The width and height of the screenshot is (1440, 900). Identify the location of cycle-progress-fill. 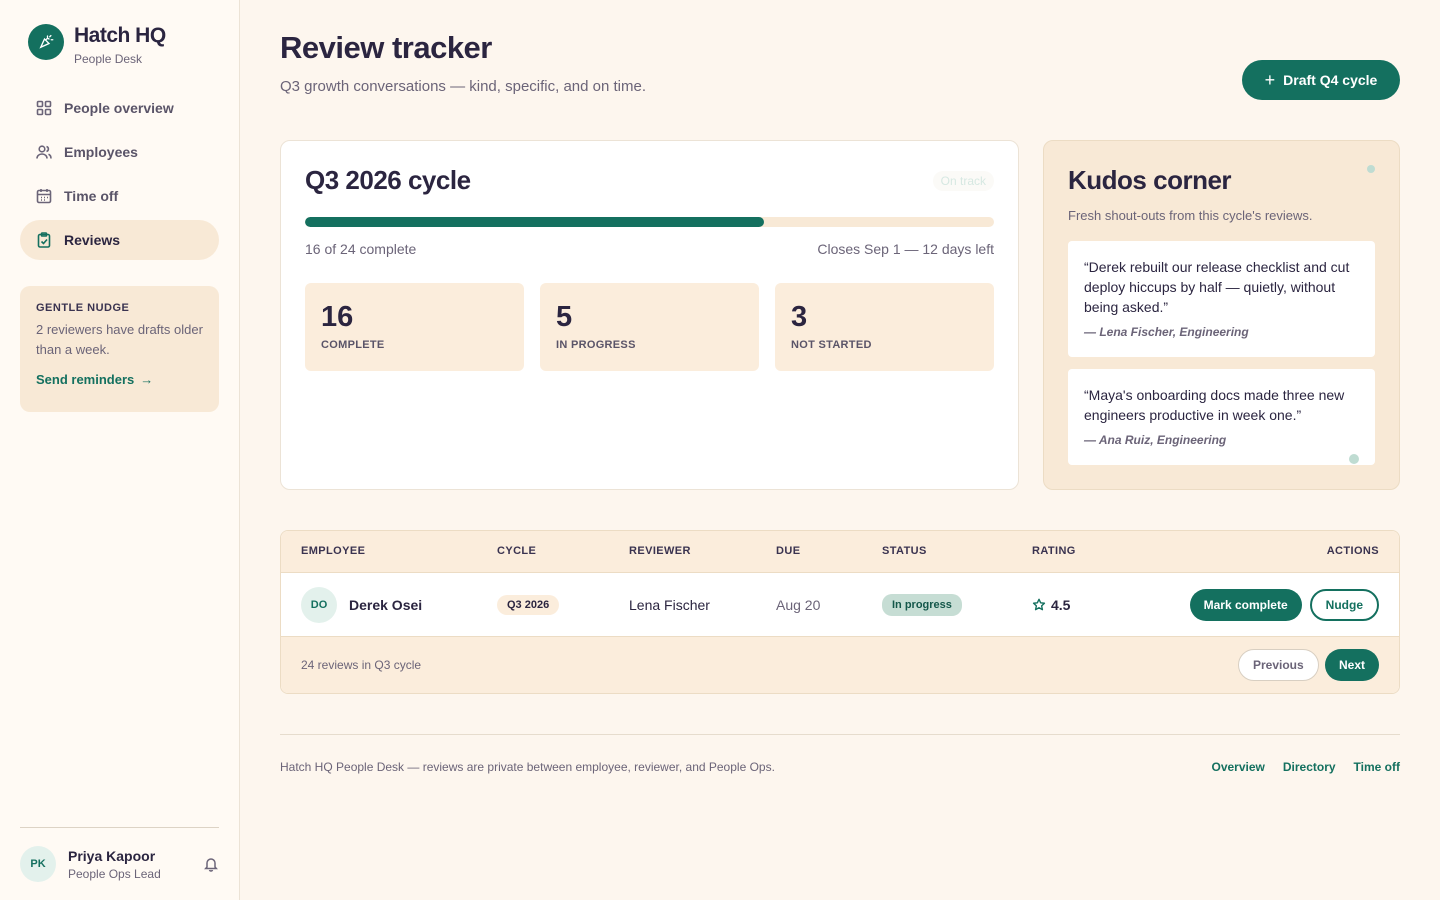
(535, 222).